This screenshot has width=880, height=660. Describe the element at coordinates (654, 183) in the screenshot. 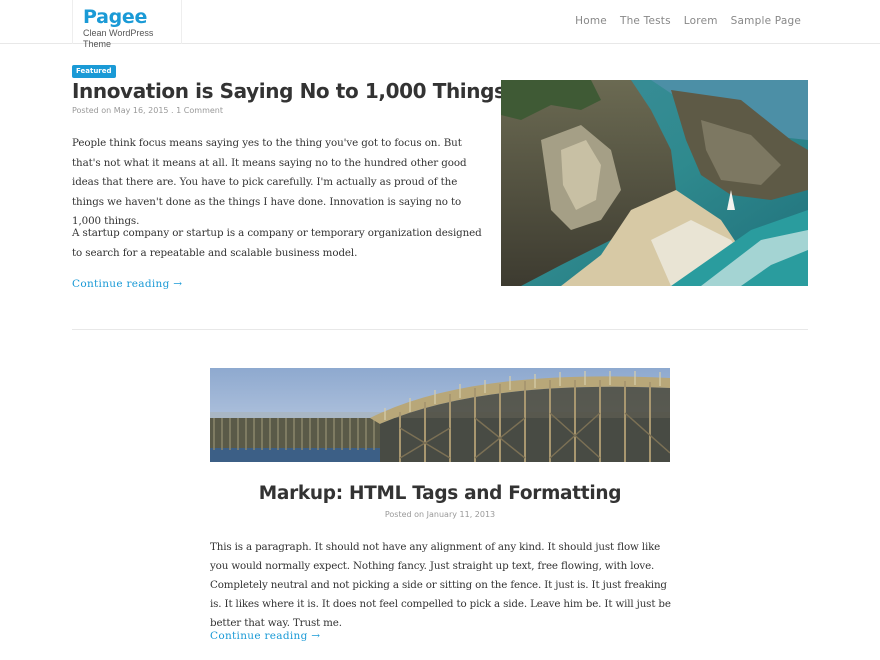

I see `featured-image-coast` at that location.